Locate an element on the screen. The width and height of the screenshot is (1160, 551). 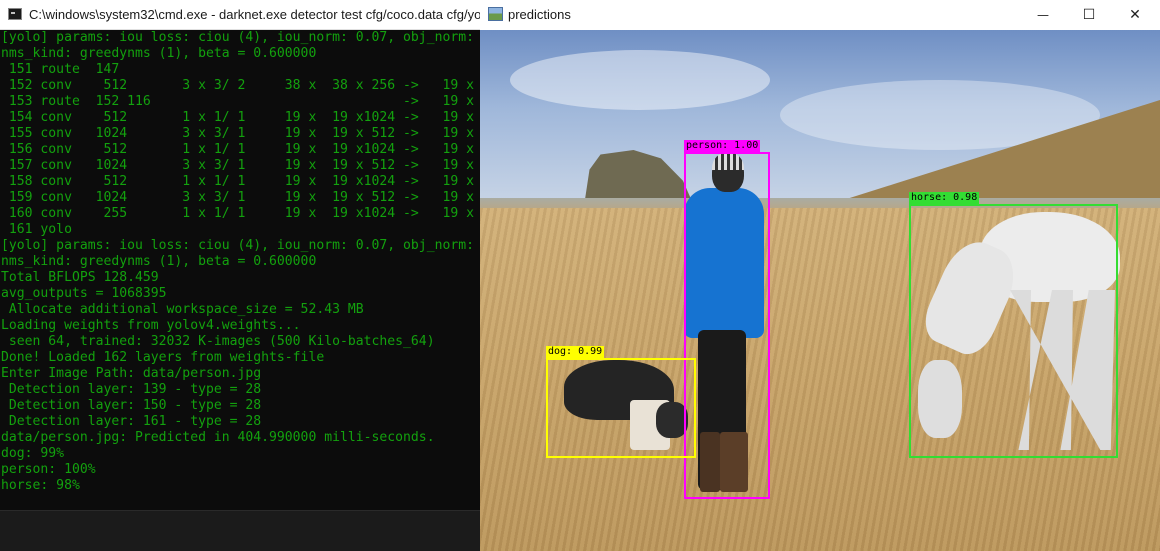
console-line: Total BFLOPS 128.459 is located at coordinates (80, 277).